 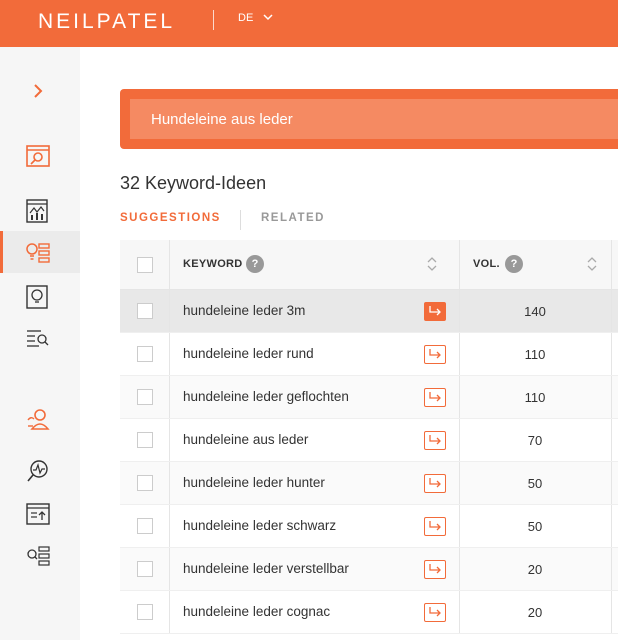 I want to click on sidebar-item-content-ideas, so click(x=40, y=296).